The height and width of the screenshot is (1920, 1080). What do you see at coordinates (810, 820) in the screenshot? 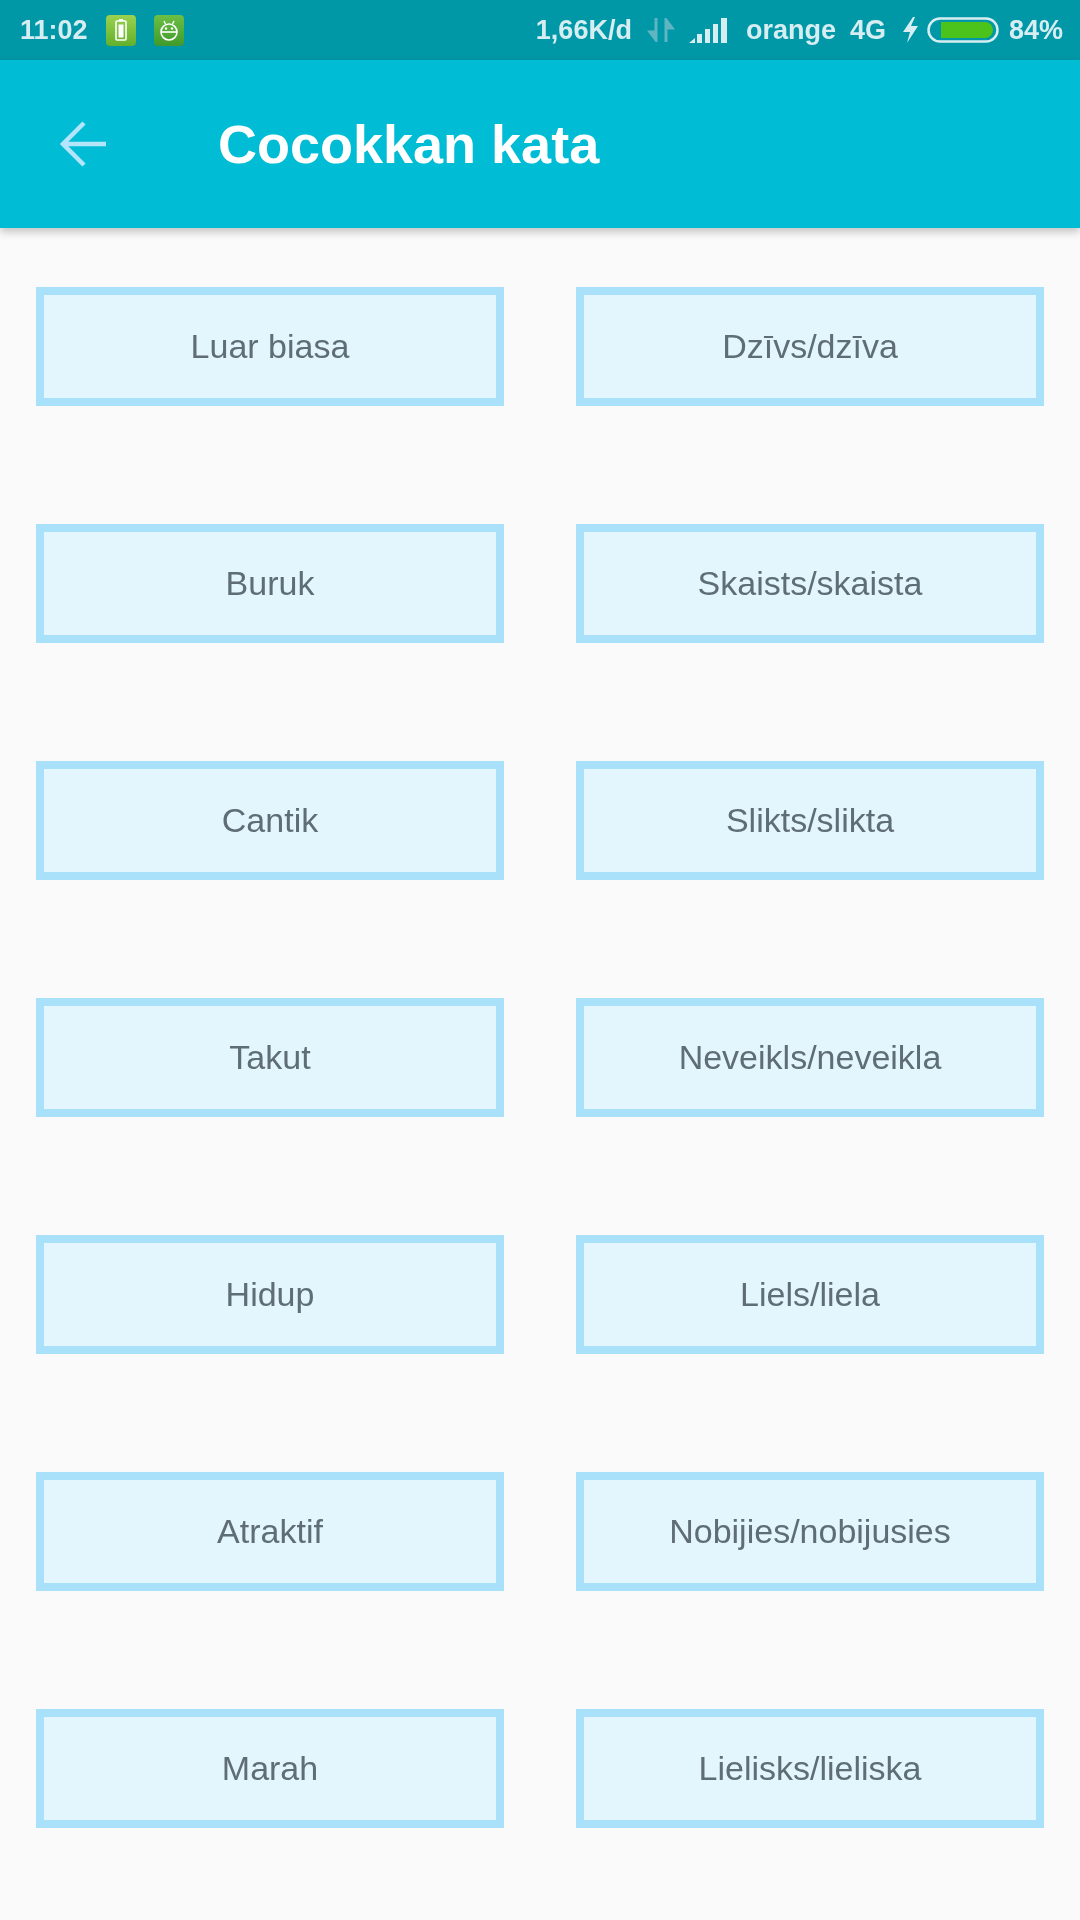
I see `word-card: Slikts/slikta` at bounding box center [810, 820].